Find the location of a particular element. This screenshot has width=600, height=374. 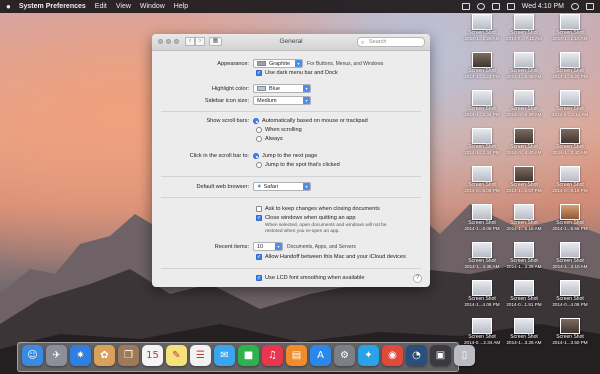

desktop-screenshot-file: Screen Shot 2014-1...8.55 PM is located at coordinates (570, 217).